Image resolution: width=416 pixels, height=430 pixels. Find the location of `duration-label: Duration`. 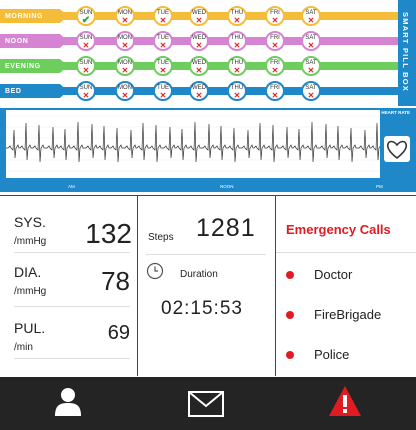

duration-label: Duration is located at coordinates (199, 274).